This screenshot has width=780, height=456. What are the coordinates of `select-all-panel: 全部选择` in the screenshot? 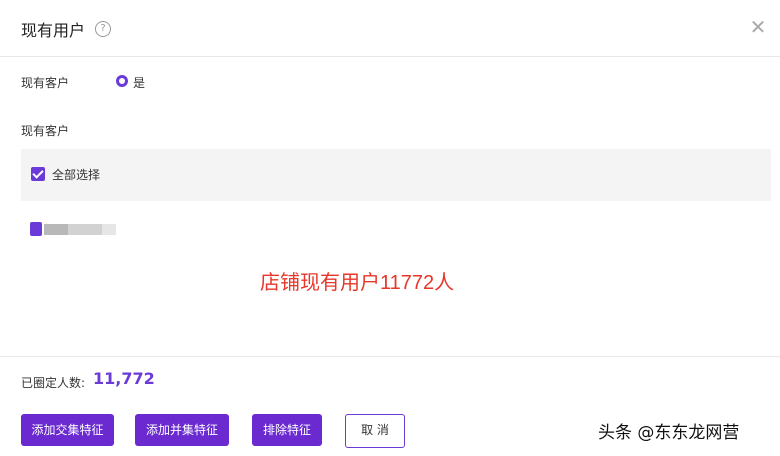 It's located at (396, 175).